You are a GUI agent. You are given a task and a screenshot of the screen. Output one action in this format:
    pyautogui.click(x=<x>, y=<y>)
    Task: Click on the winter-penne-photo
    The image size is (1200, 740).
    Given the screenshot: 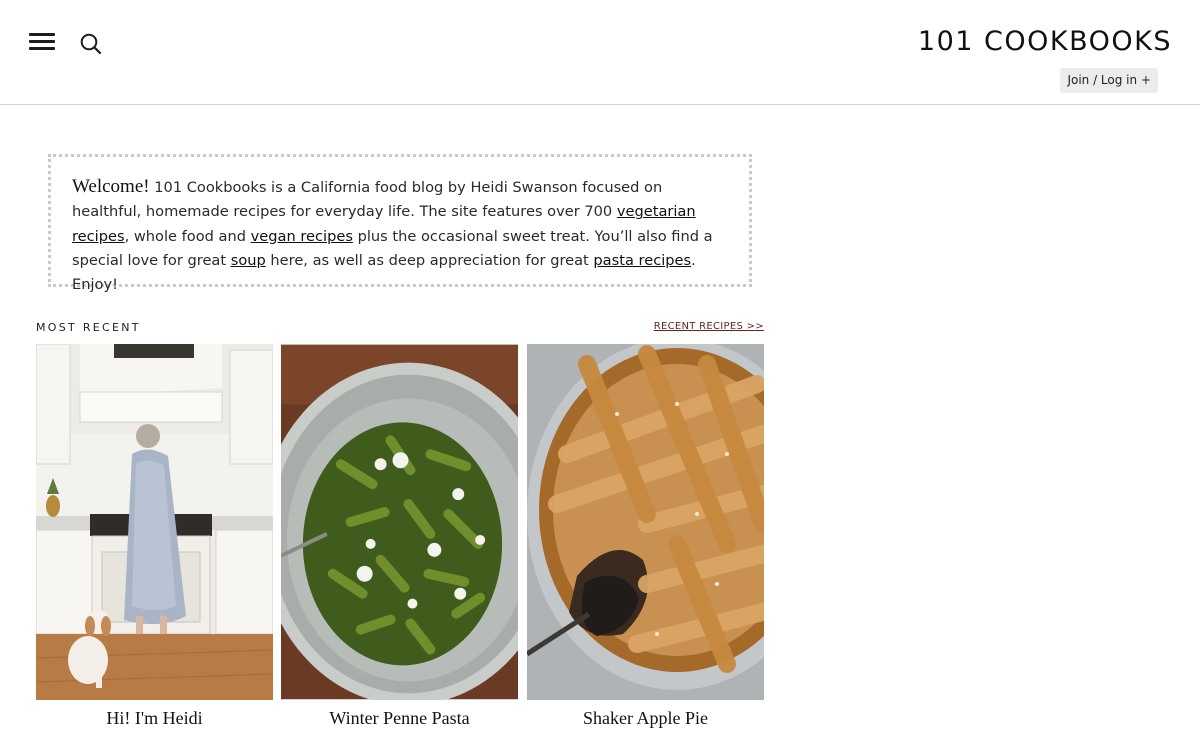 What is the action you would take?
    pyautogui.click(x=399, y=522)
    